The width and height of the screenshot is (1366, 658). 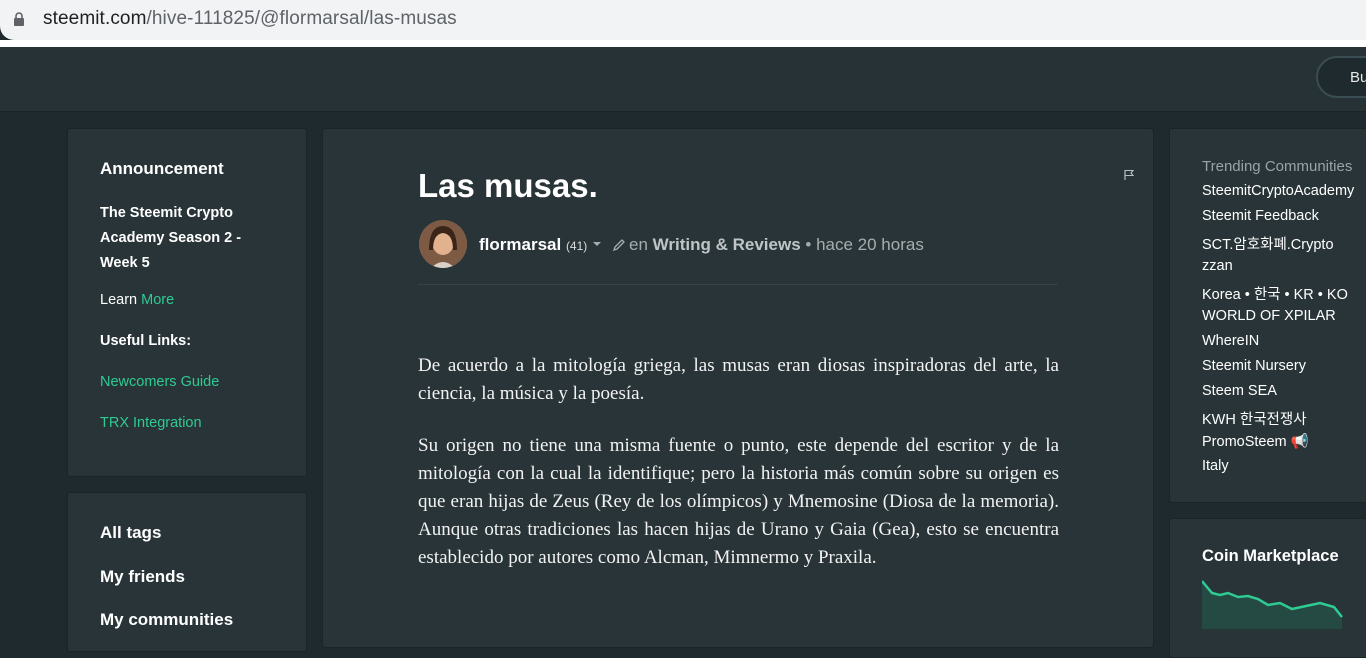 I want to click on author-info: flormarsal (41), so click(x=533, y=245).